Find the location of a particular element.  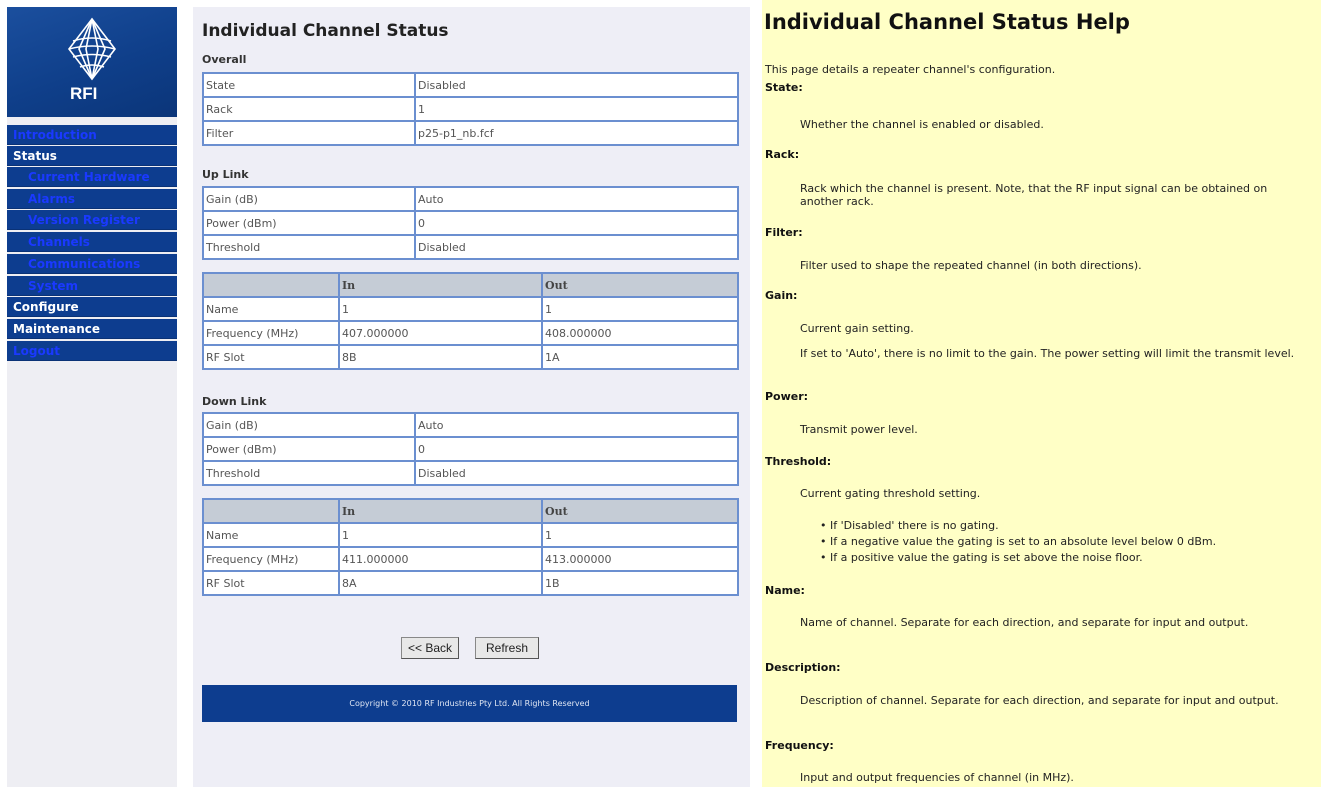

nav-maintenance: Maintenance is located at coordinates (92, 329).